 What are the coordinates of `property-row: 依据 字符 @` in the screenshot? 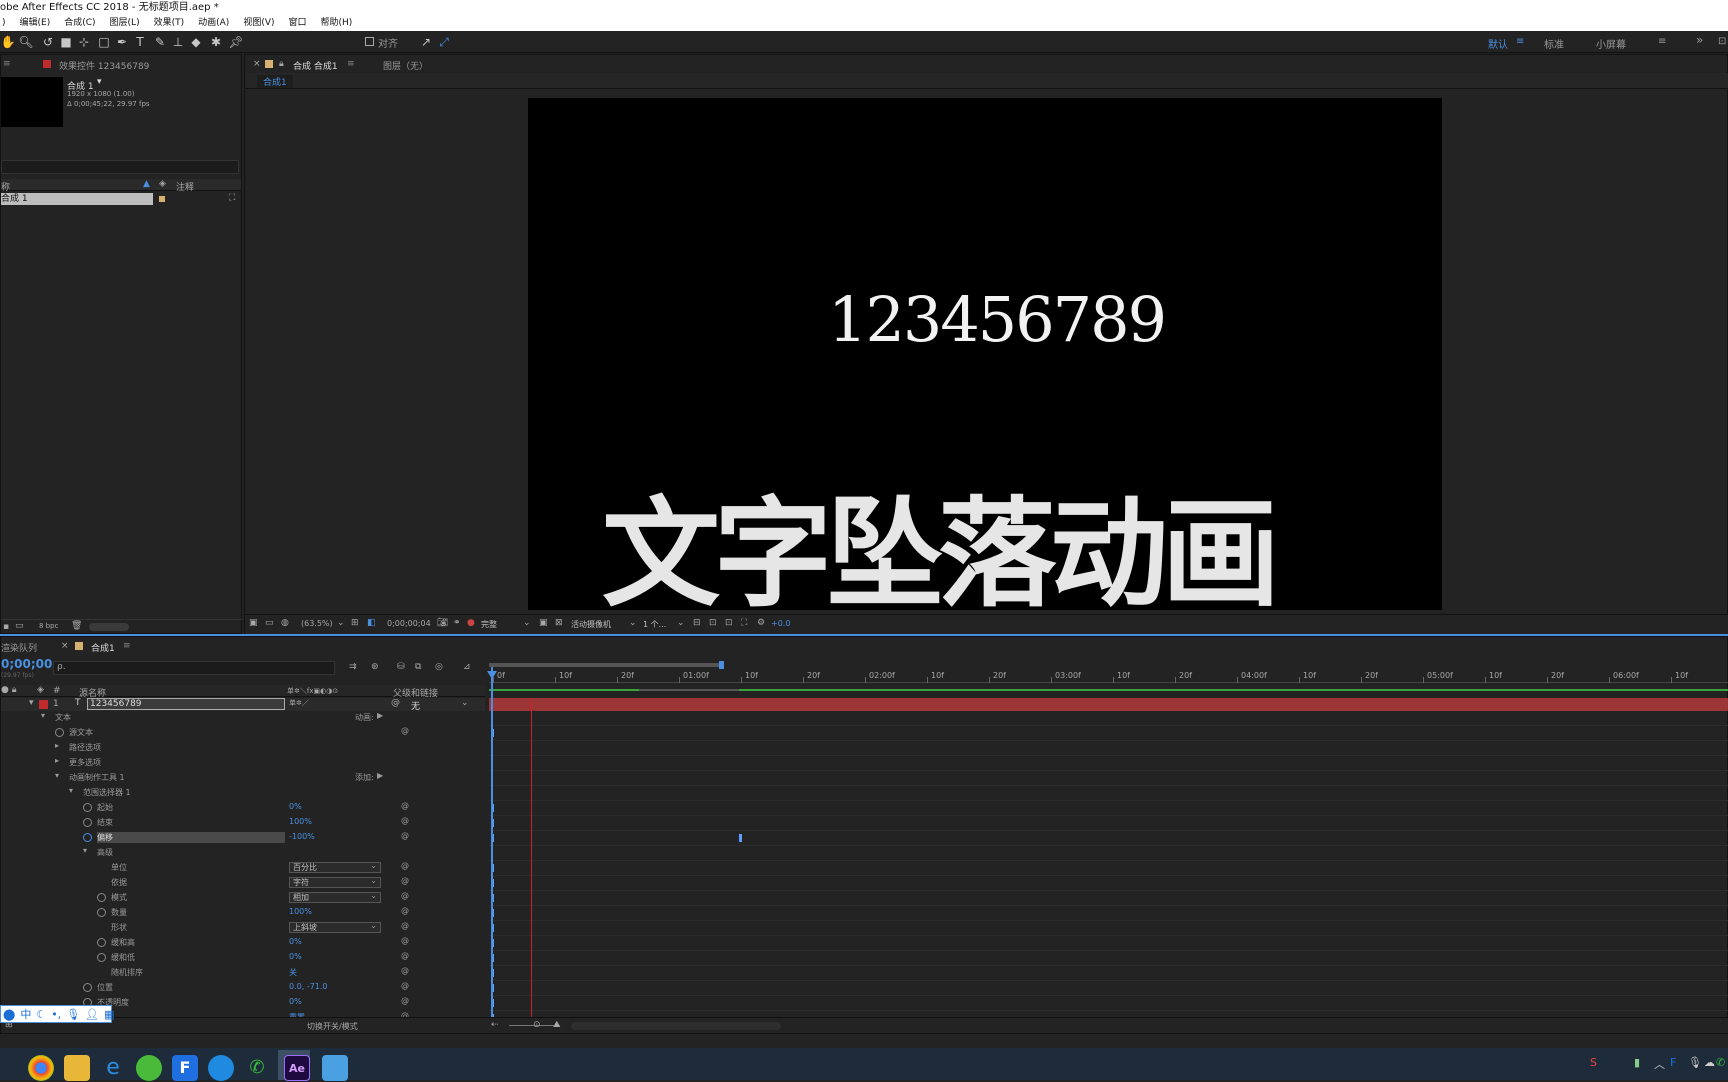 It's located at (243, 883).